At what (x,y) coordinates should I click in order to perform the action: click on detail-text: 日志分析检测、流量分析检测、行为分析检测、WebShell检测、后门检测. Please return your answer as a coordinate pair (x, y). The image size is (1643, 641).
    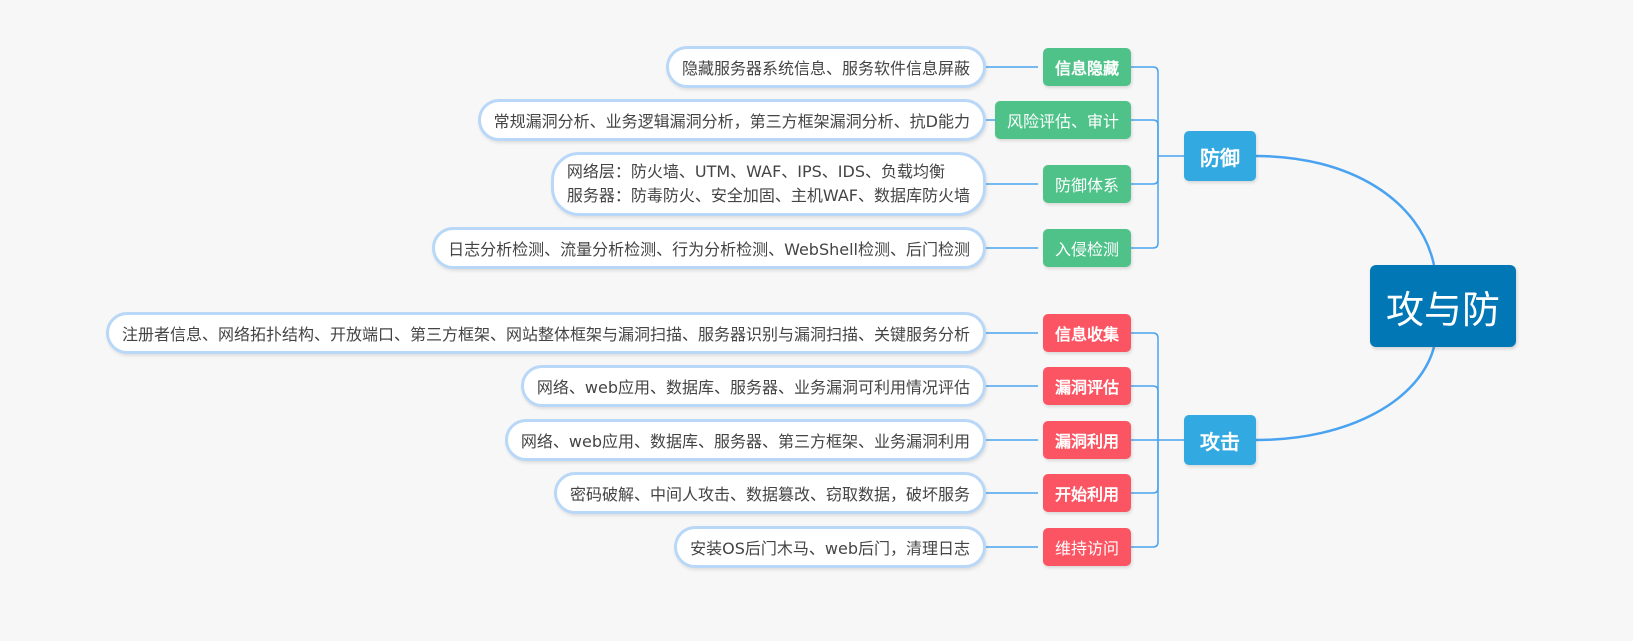
    Looking at the image, I should click on (709, 249).